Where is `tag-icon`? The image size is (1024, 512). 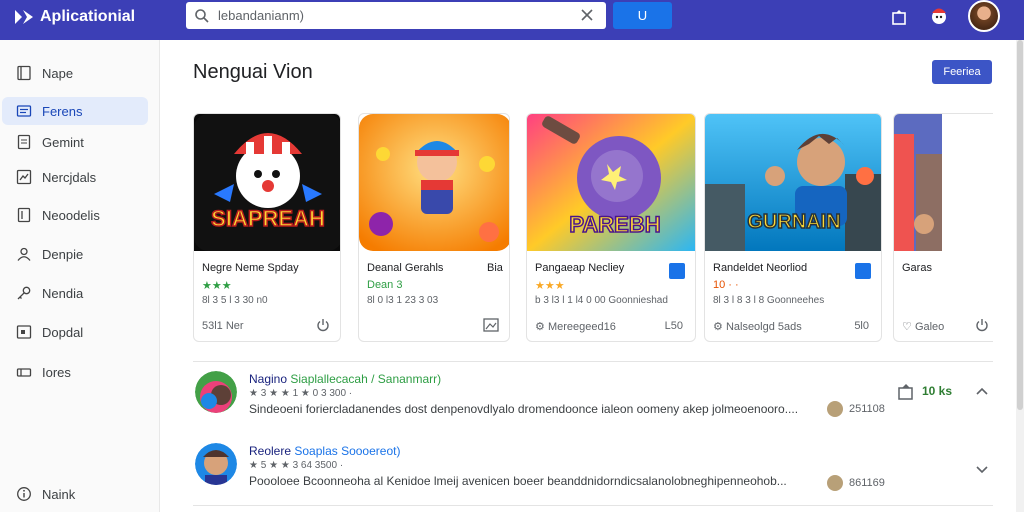 tag-icon is located at coordinates (24, 372).